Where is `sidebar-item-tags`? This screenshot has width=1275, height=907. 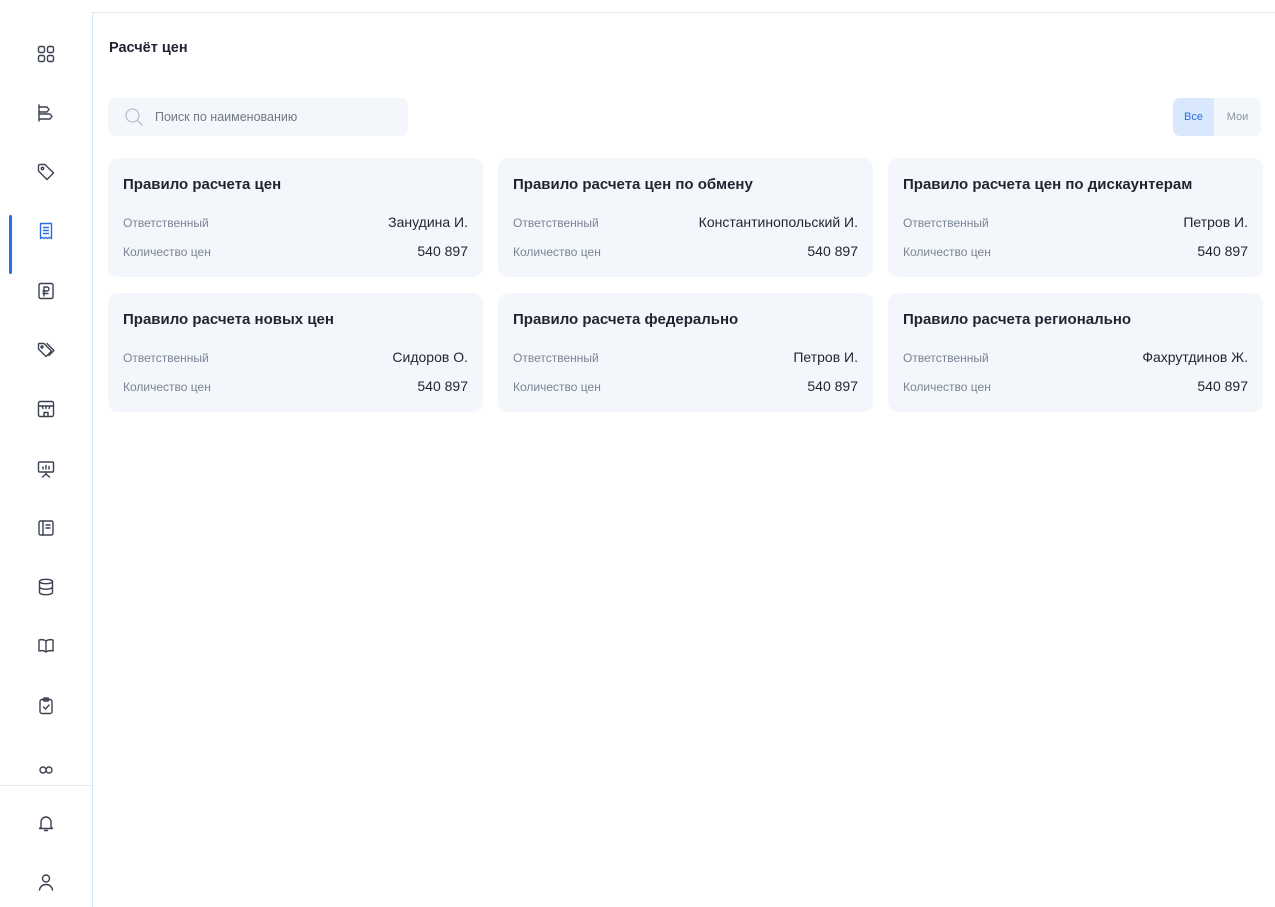
sidebar-item-tags is located at coordinates (46, 172).